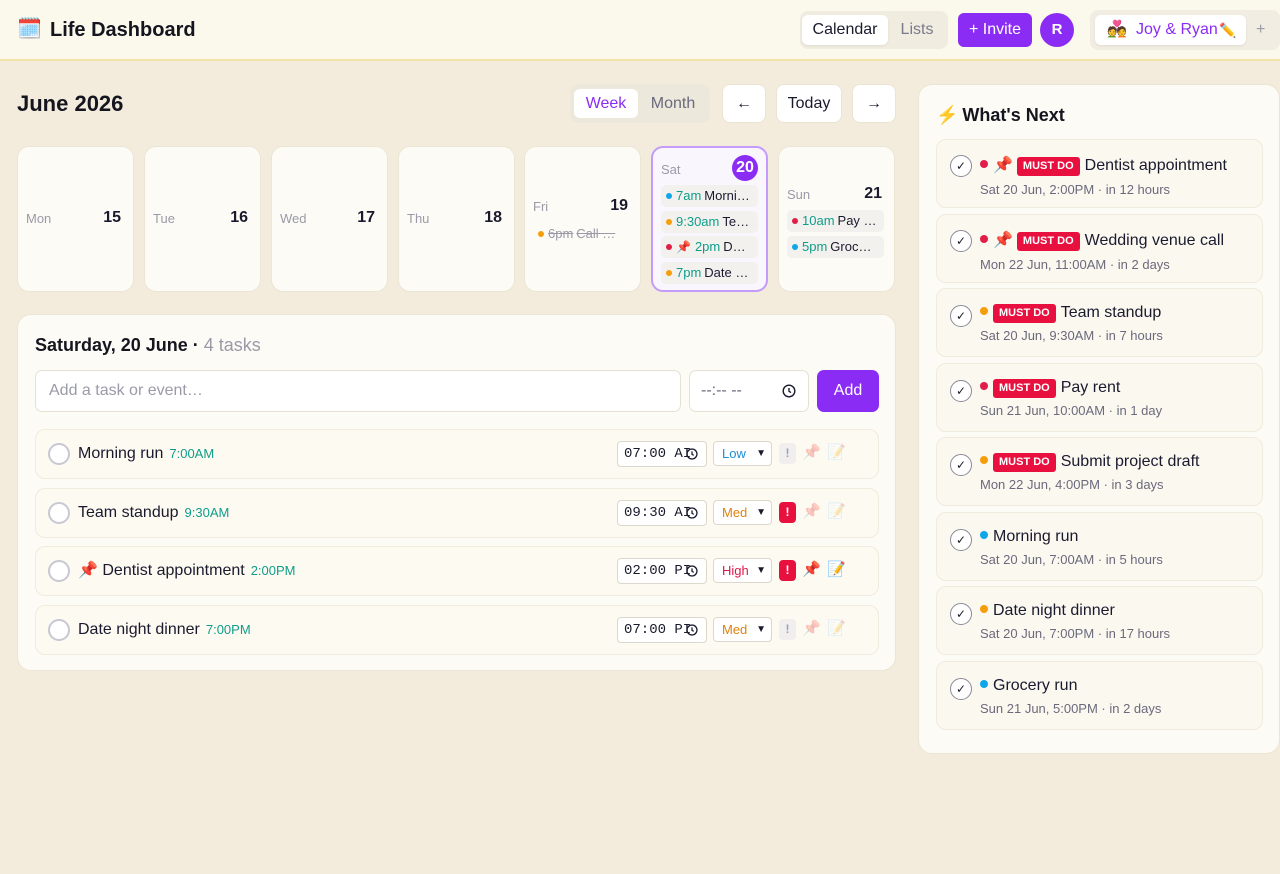 This screenshot has width=1280, height=874. I want to click on whats-next-due: Sat 20 Jun, 2:00PM · in 12 hours, so click(1075, 189).